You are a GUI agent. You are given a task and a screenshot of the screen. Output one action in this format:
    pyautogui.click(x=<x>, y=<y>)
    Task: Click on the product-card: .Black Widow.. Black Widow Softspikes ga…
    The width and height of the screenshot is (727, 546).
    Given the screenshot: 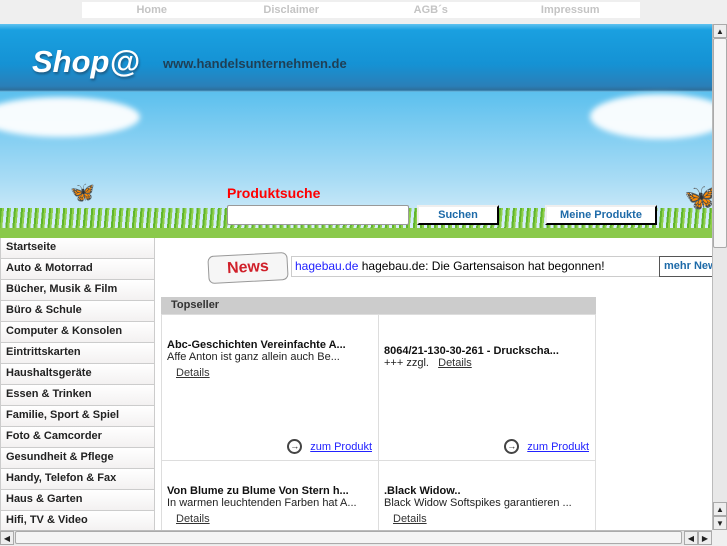 What is the action you would take?
    pyautogui.click(x=487, y=495)
    